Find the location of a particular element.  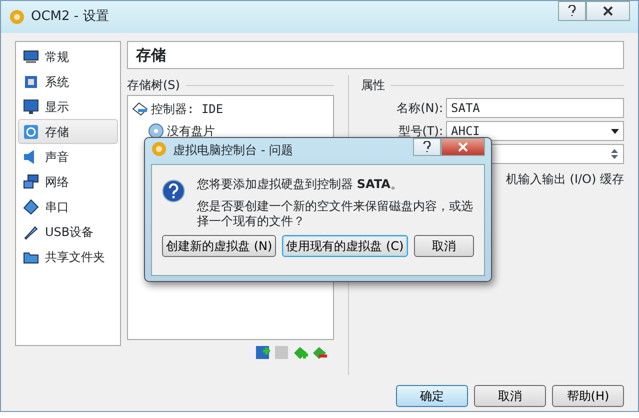

dialog-button: 创建新的虚拟盘 (N) is located at coordinates (219, 246).